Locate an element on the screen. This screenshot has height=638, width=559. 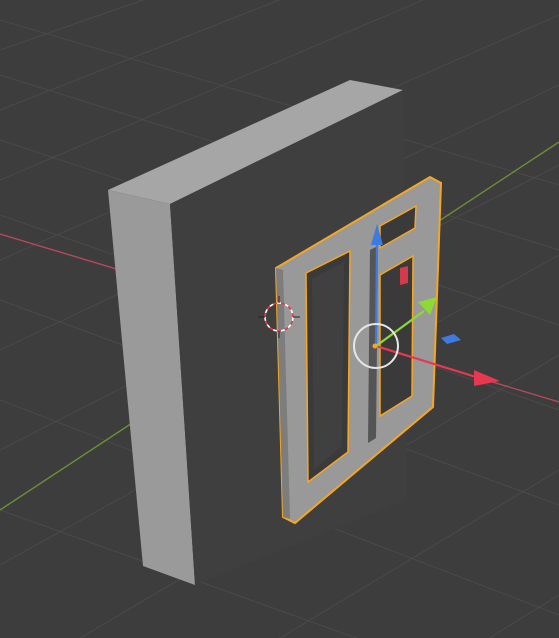
door-left-panel-inner is located at coordinates (328, 366).